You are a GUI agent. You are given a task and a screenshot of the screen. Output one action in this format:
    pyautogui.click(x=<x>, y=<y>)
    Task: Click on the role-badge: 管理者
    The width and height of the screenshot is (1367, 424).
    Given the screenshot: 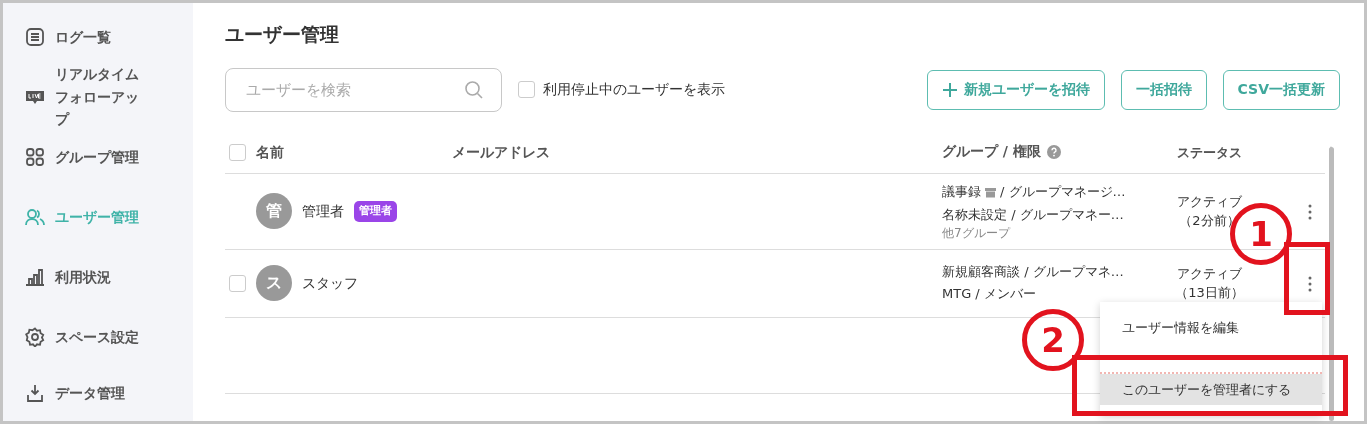 What is the action you would take?
    pyautogui.click(x=375, y=211)
    